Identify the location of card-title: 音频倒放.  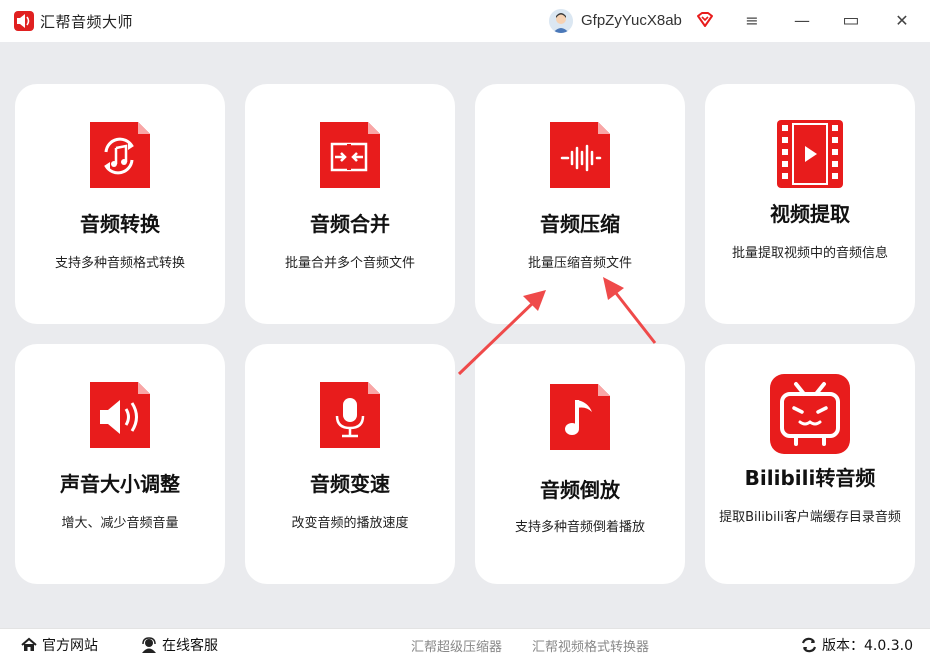
(580, 490).